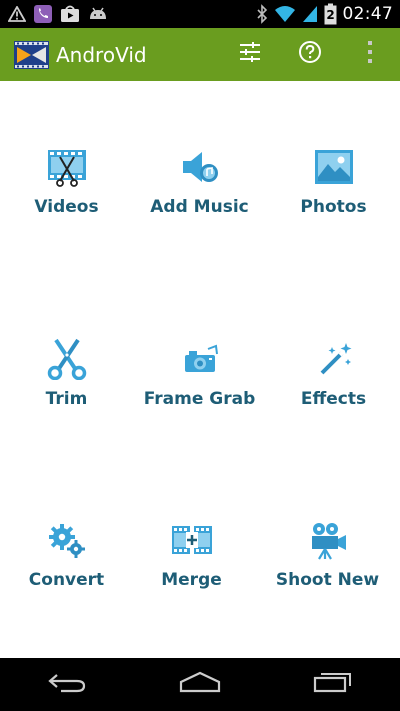  What do you see at coordinates (98, 14) in the screenshot?
I see `android-icon` at bounding box center [98, 14].